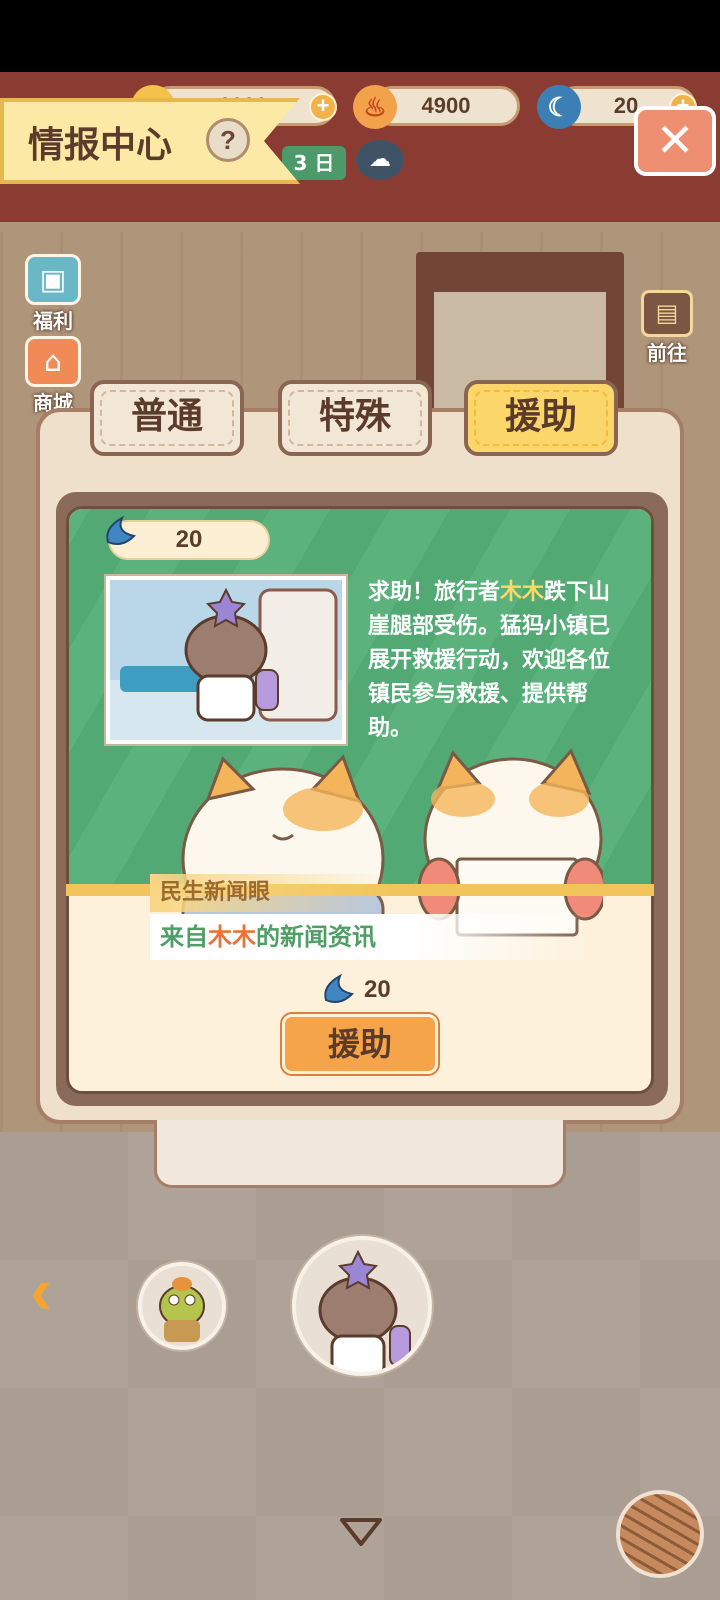 The height and width of the screenshot is (1600, 720). What do you see at coordinates (541, 418) in the screenshot?
I see `tab-aid: 援助` at bounding box center [541, 418].